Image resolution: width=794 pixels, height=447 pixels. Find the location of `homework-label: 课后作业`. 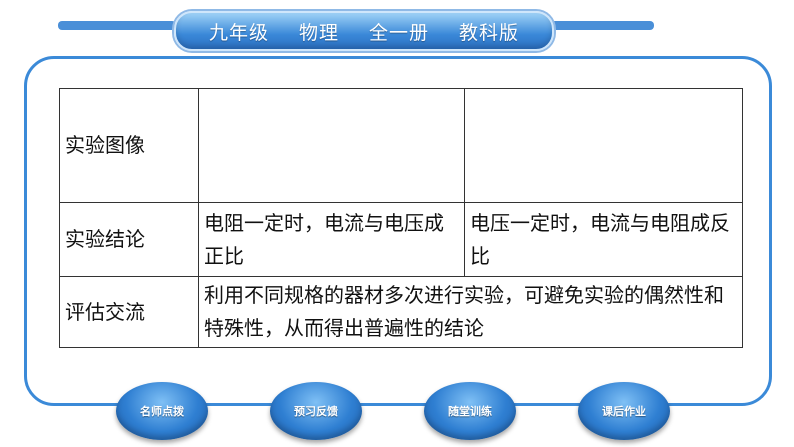

homework-label: 课后作业 is located at coordinates (624, 411).